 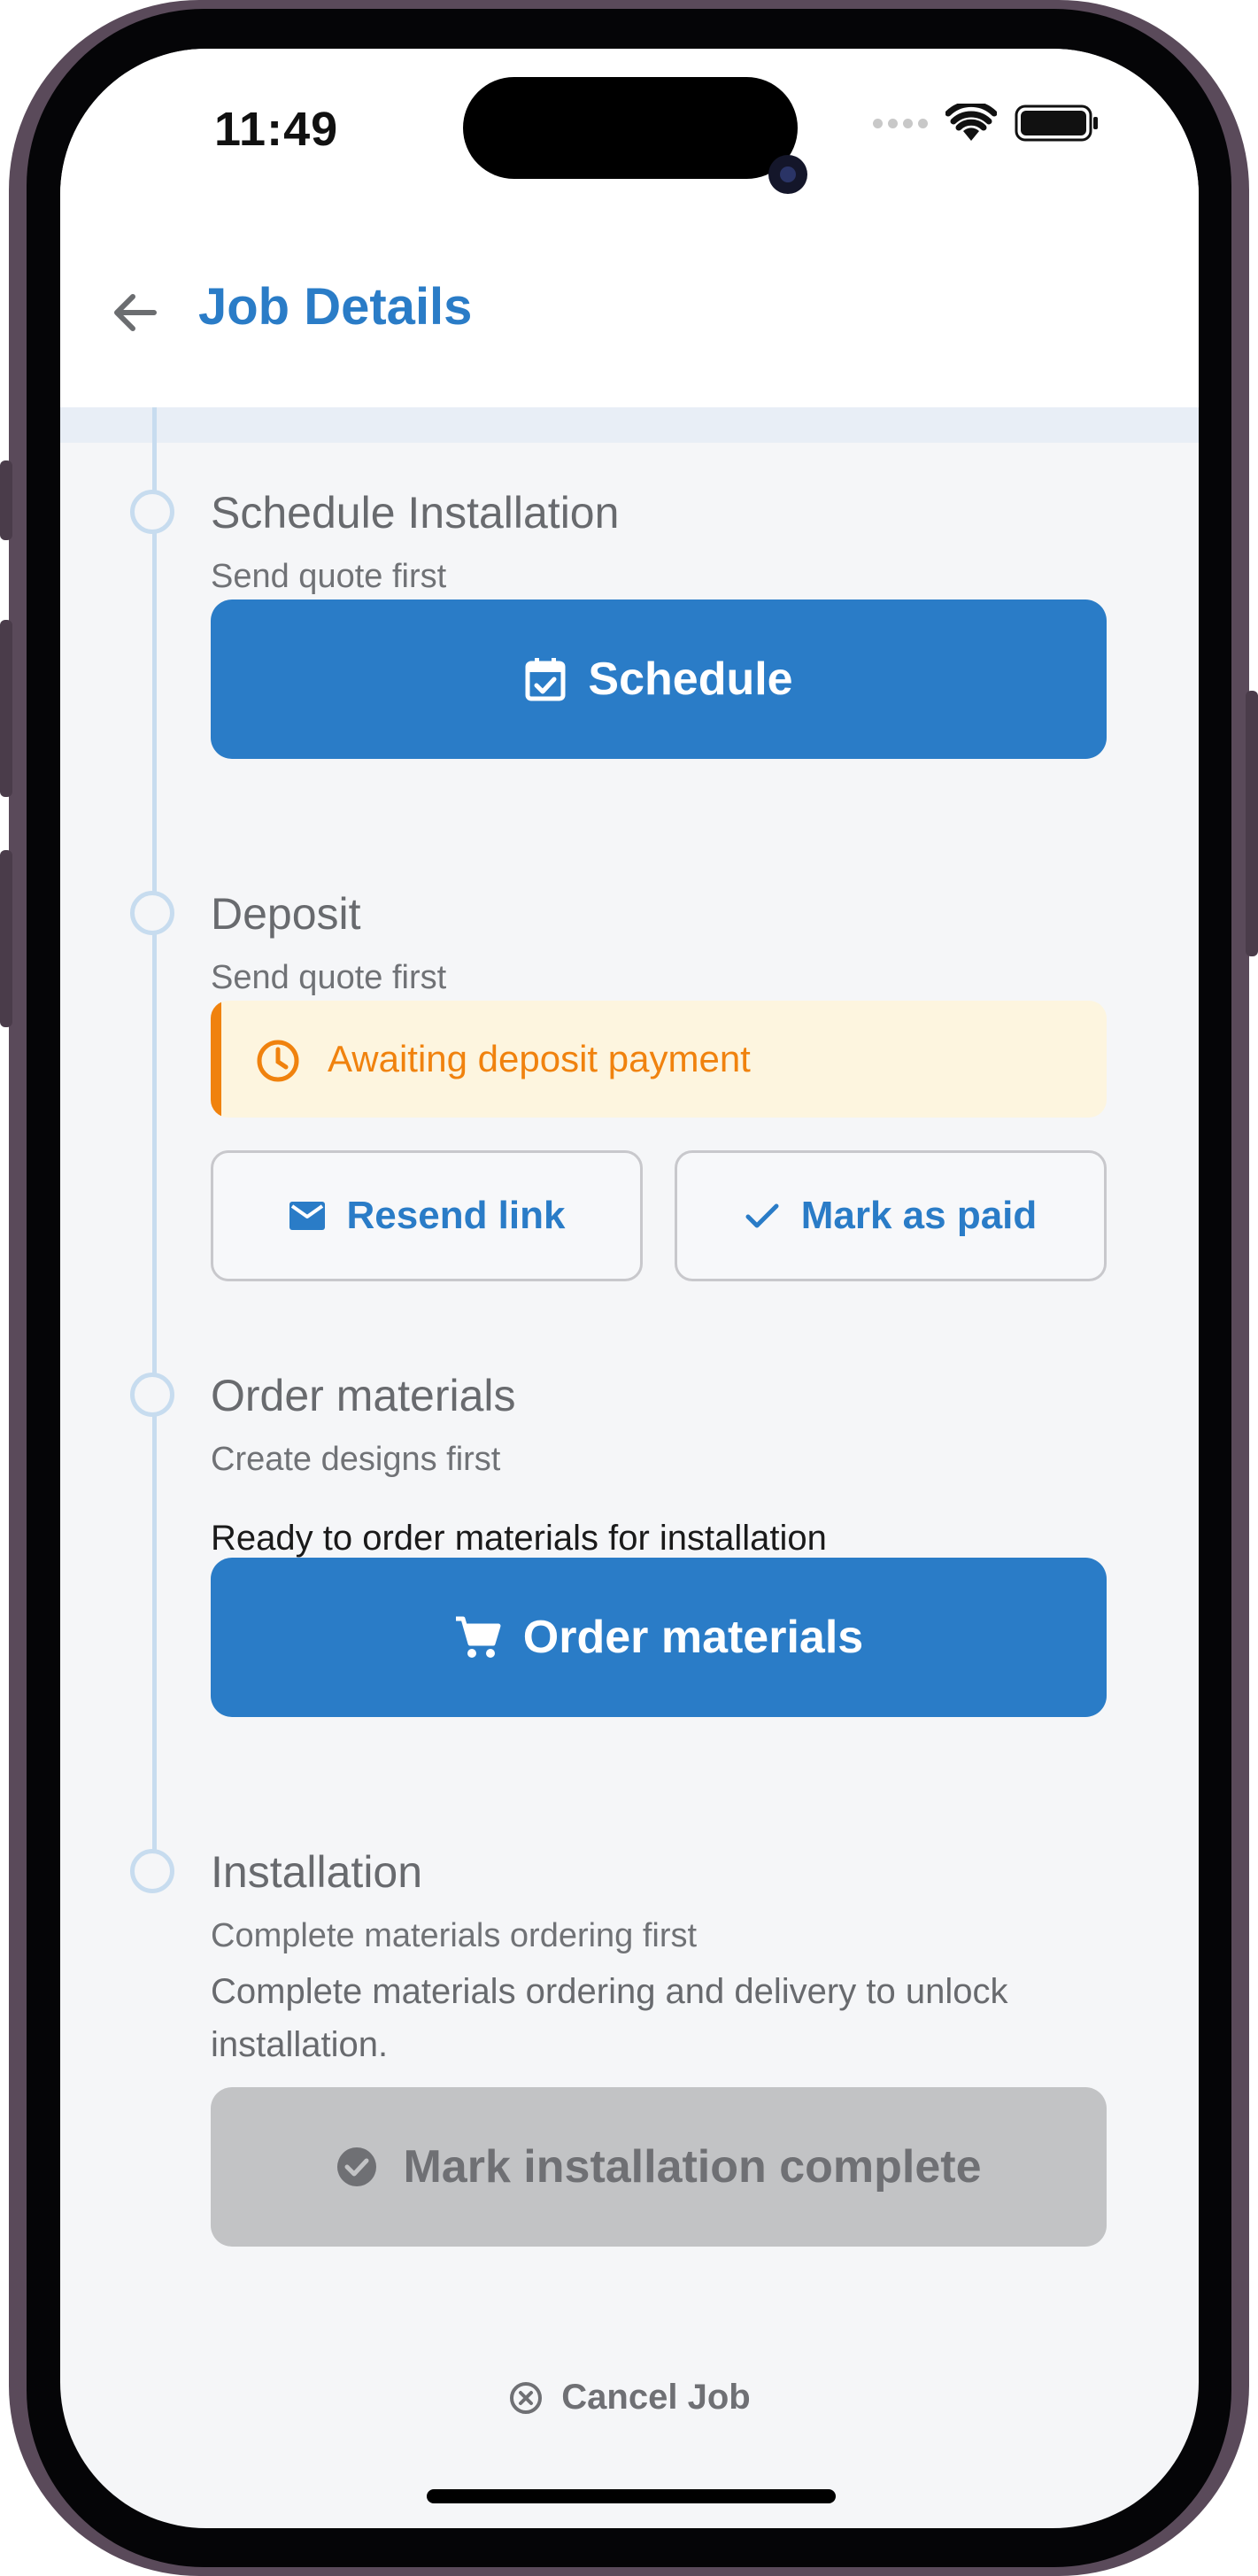 What do you see at coordinates (286, 914) in the screenshot?
I see `step-title-deposit: Deposit` at bounding box center [286, 914].